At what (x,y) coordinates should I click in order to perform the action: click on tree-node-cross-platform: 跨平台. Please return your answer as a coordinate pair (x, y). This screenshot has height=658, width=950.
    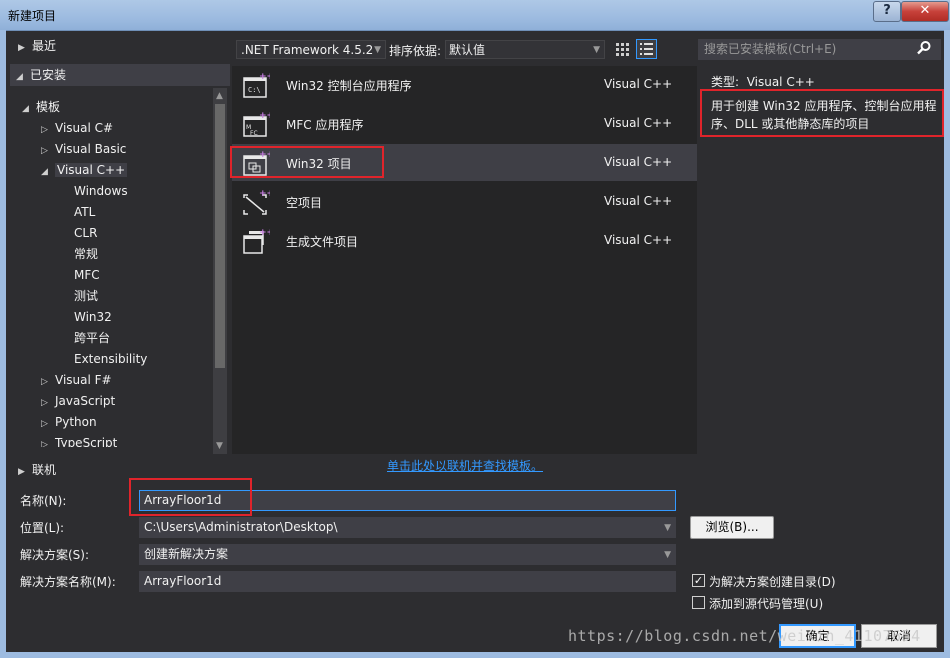
    Looking at the image, I should click on (92, 338).